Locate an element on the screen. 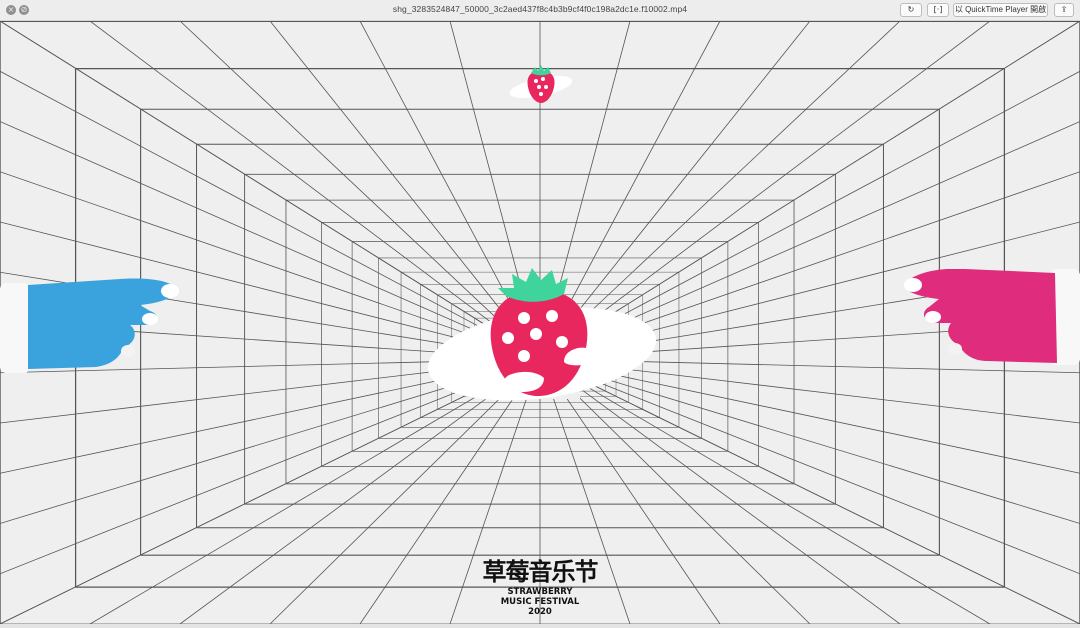  rotate-icon: ↻ is located at coordinates (911, 10).